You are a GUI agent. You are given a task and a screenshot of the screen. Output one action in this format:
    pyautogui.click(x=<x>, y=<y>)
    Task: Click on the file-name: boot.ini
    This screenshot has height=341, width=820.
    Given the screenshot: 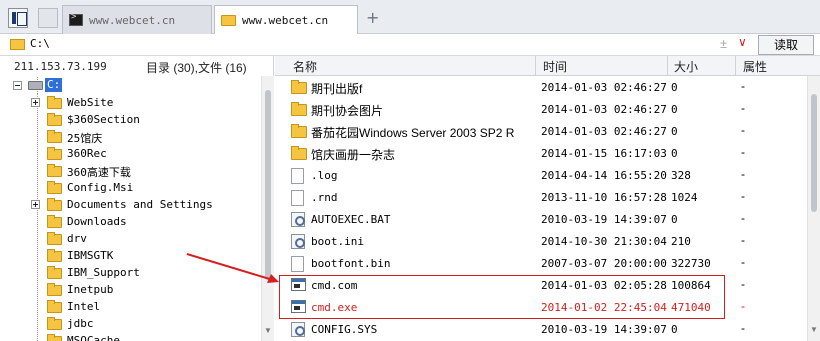 What is the action you would take?
    pyautogui.click(x=337, y=241)
    